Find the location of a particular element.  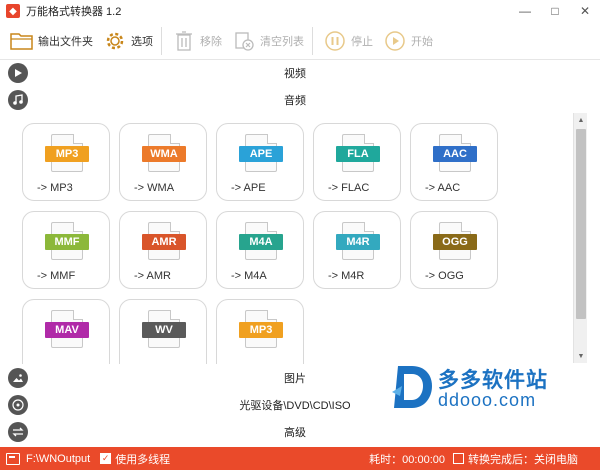

options-label: 选项 is located at coordinates (142, 41).